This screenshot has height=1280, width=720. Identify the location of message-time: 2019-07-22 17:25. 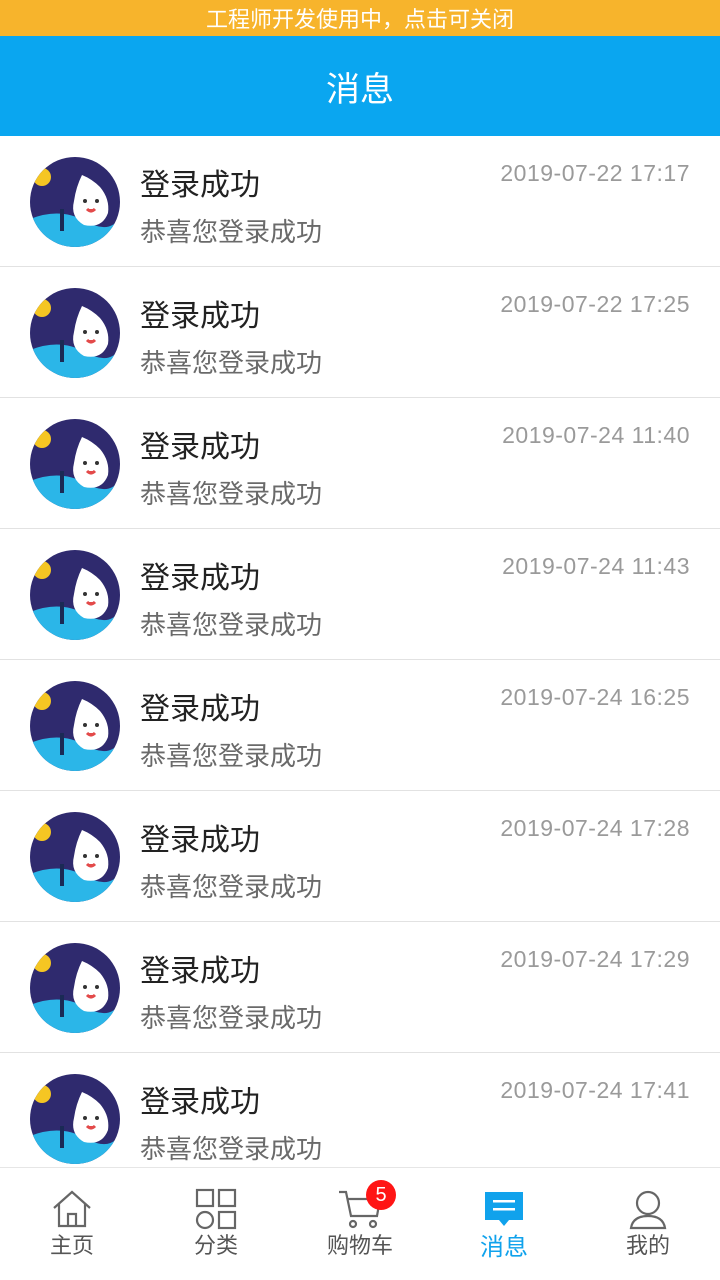
(595, 304).